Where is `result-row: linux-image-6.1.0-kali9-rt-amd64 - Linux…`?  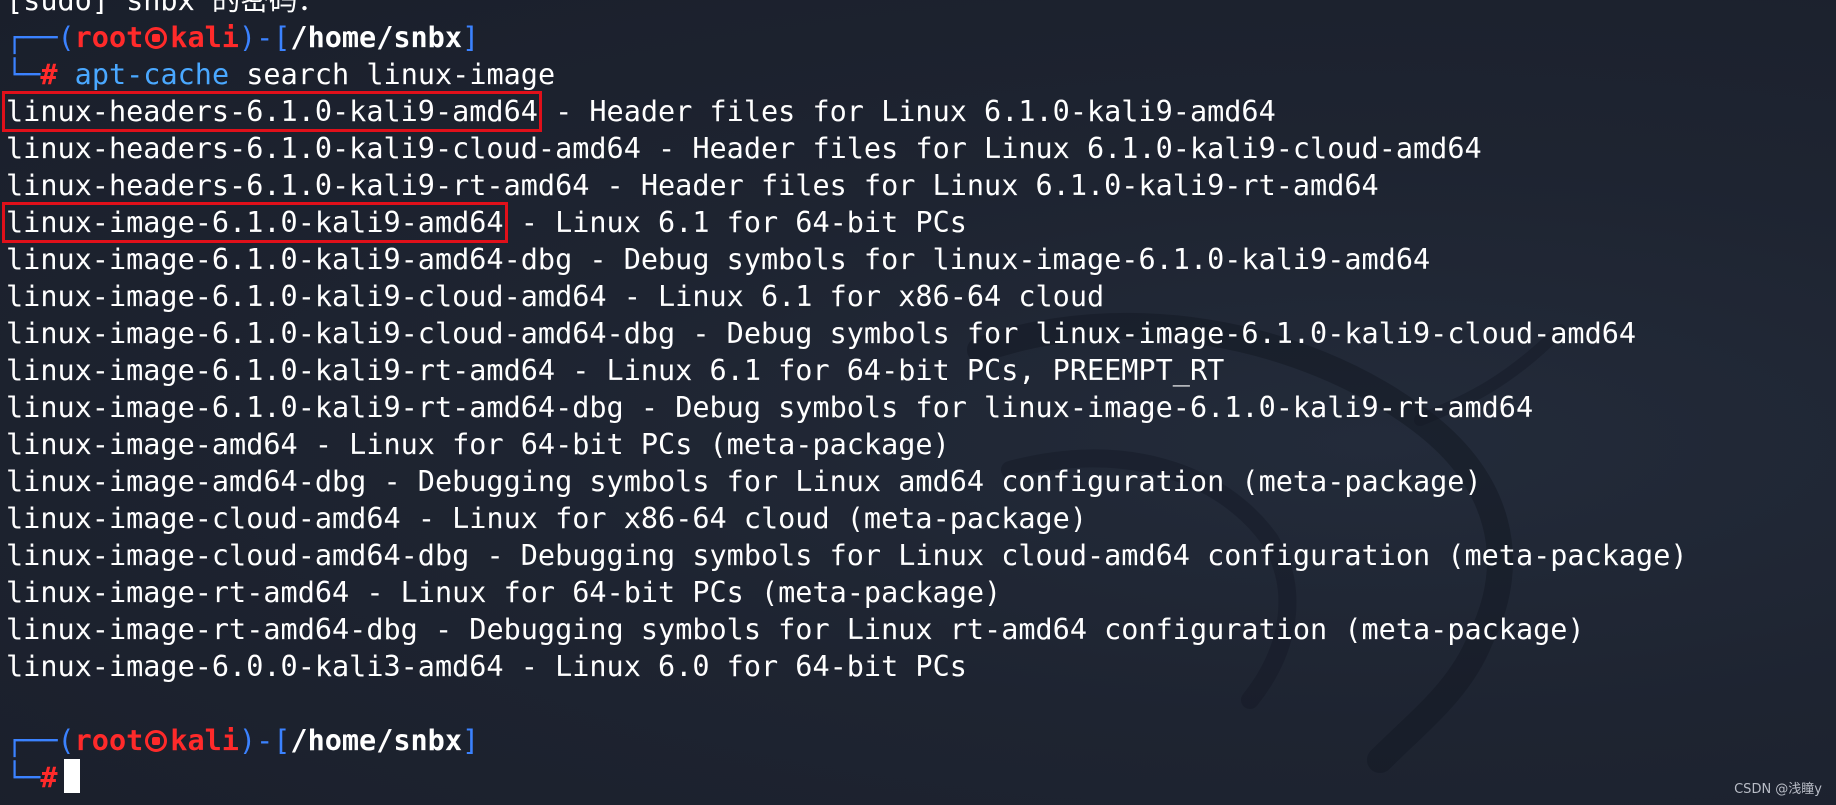
result-row: linux-image-6.1.0-kali9-rt-amd64 - Linux… is located at coordinates (921, 370).